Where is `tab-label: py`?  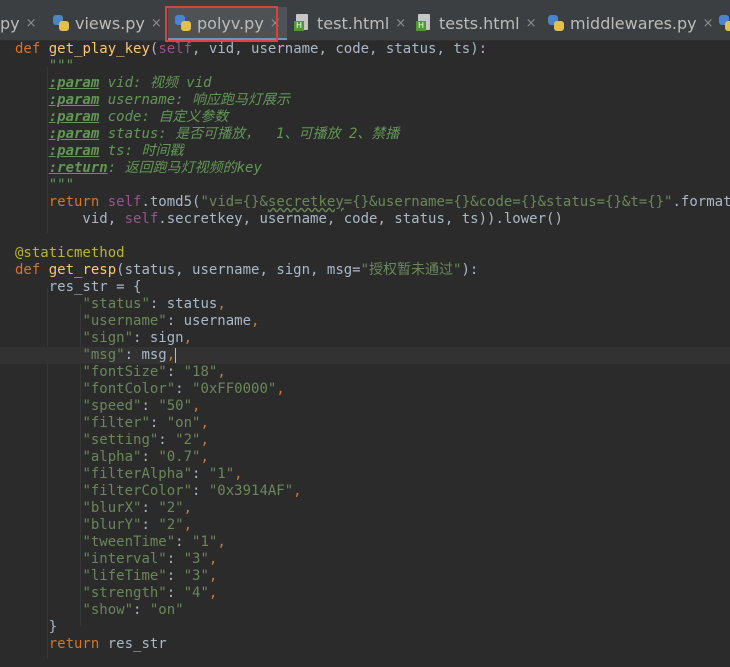
tab-label: py is located at coordinates (10, 23).